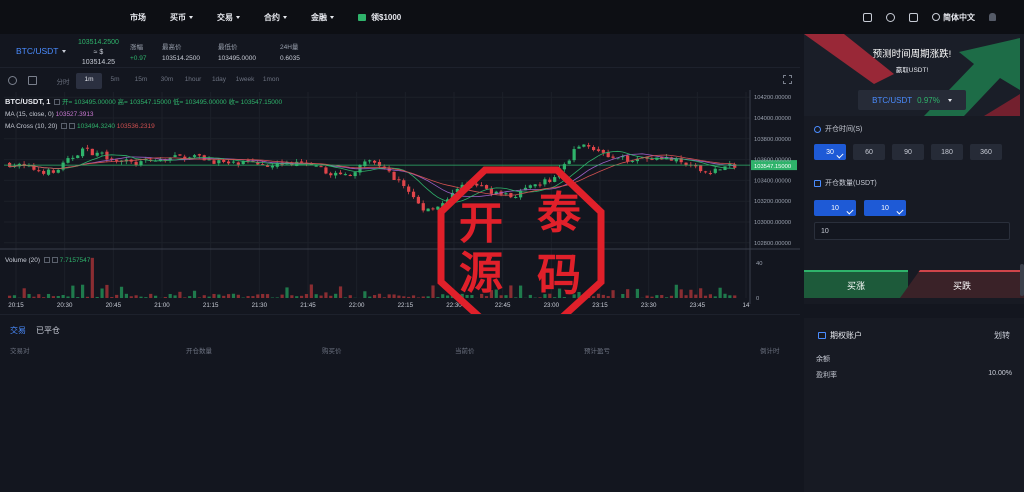 The width and height of the screenshot is (1024, 492). I want to click on fullscreen-icon, so click(787, 79).